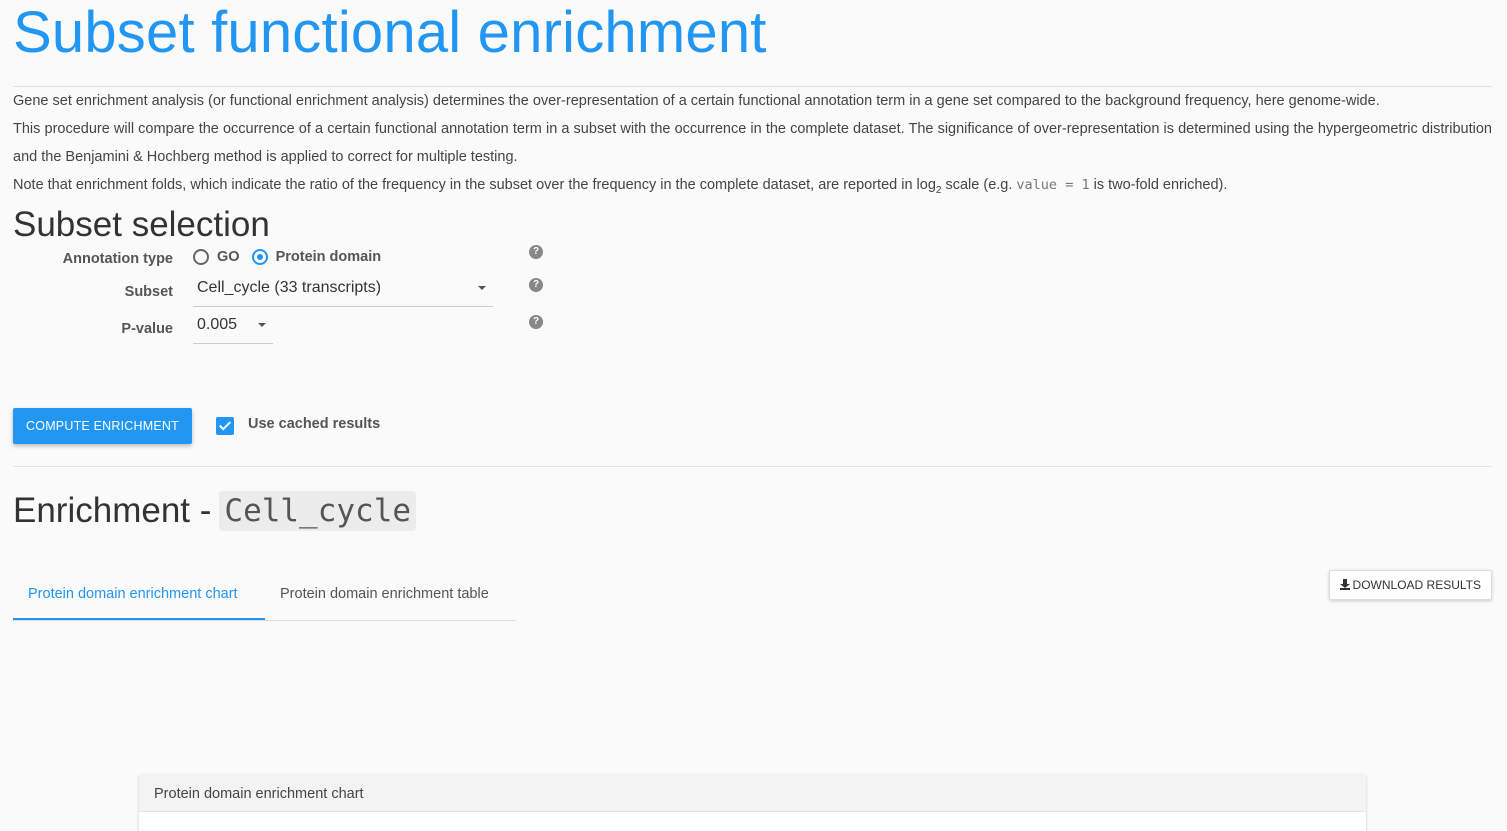  Describe the element at coordinates (752, 466) in the screenshot. I see `section-divider` at that location.